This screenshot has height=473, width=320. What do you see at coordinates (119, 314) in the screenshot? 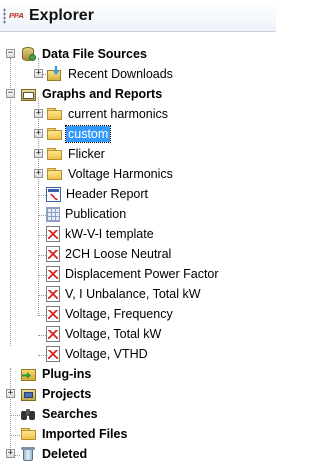
I see `tree-node-label: Voltage, Frequency` at bounding box center [119, 314].